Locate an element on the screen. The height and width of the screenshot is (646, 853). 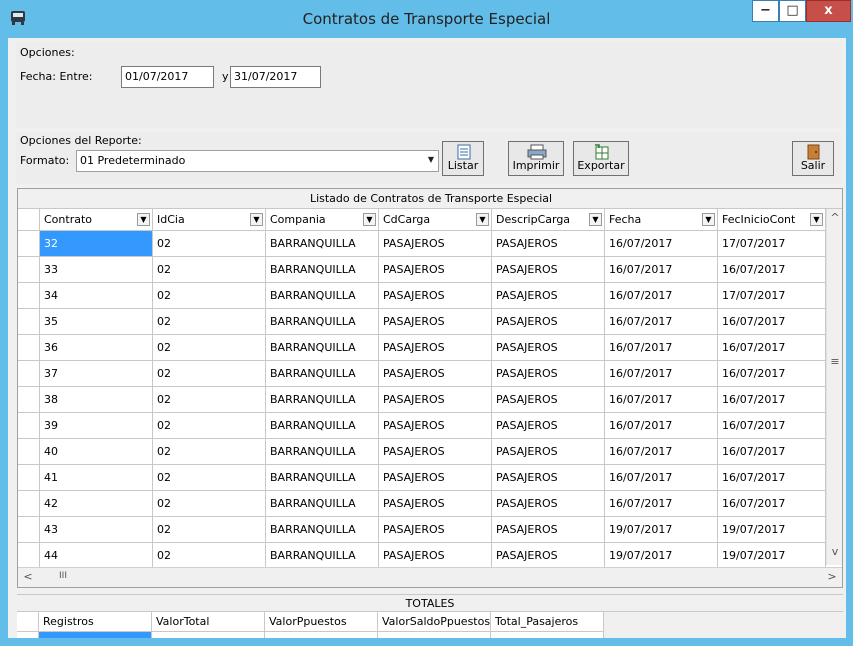
fecha-hasta-input: 31/07/2017 is located at coordinates (275, 77).